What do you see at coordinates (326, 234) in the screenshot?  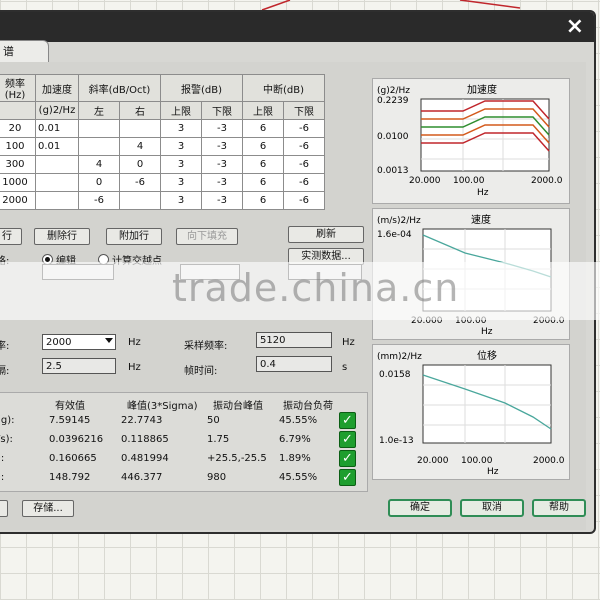 I see `refresh-button: 刷新` at bounding box center [326, 234].